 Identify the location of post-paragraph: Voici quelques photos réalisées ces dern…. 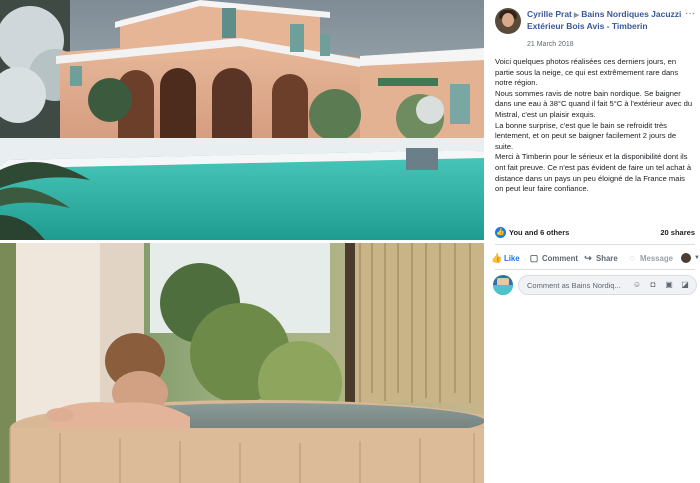
(587, 72).